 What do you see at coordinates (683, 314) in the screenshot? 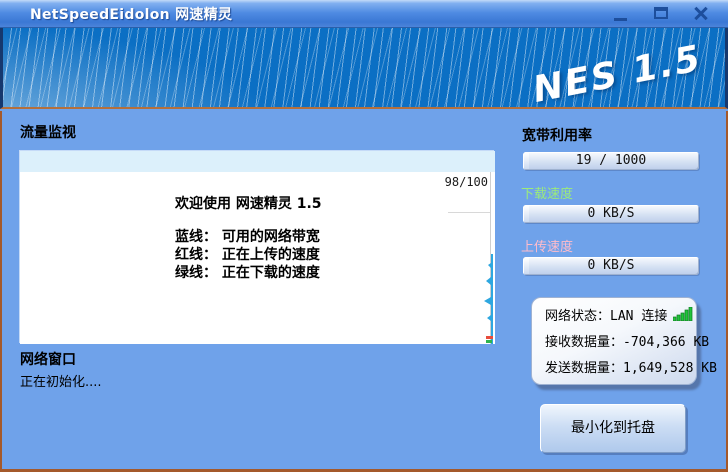
I see `signal-strength-icon` at bounding box center [683, 314].